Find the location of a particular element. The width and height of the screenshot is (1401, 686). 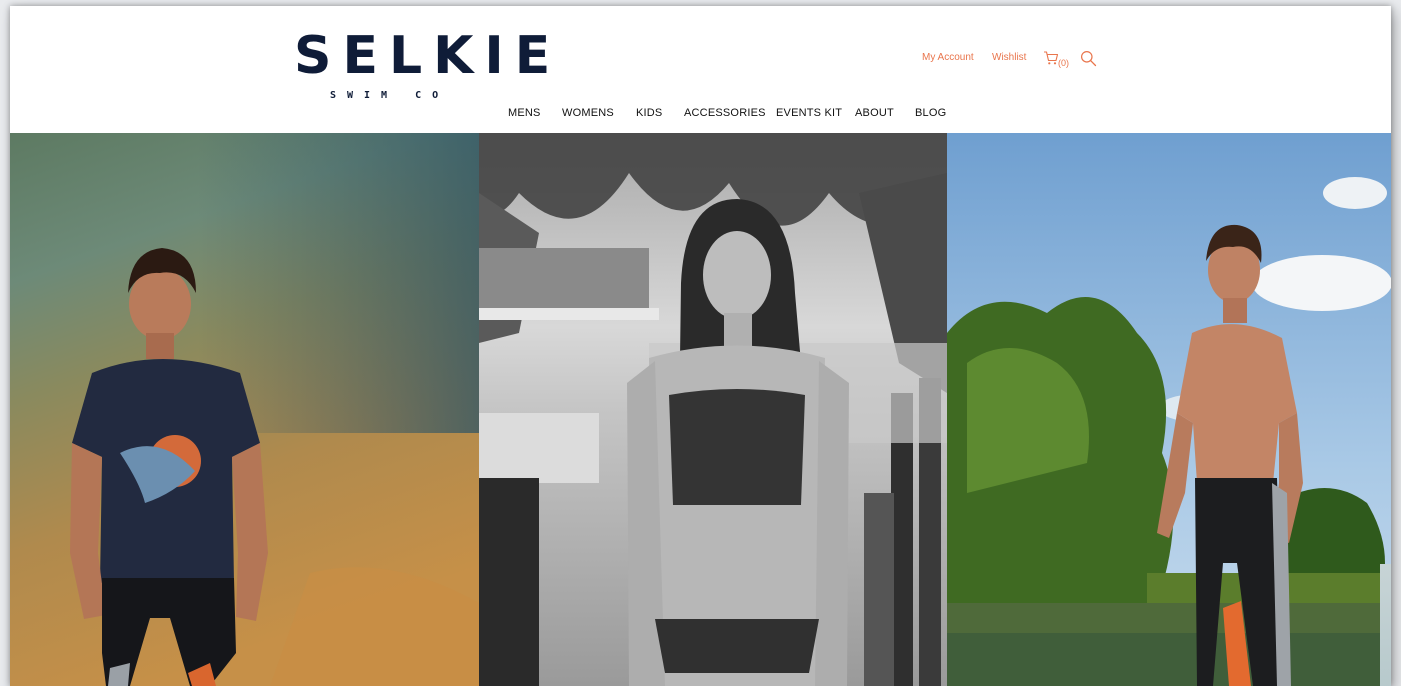

logo-tagline: SWIM CO is located at coordinates (390, 95).